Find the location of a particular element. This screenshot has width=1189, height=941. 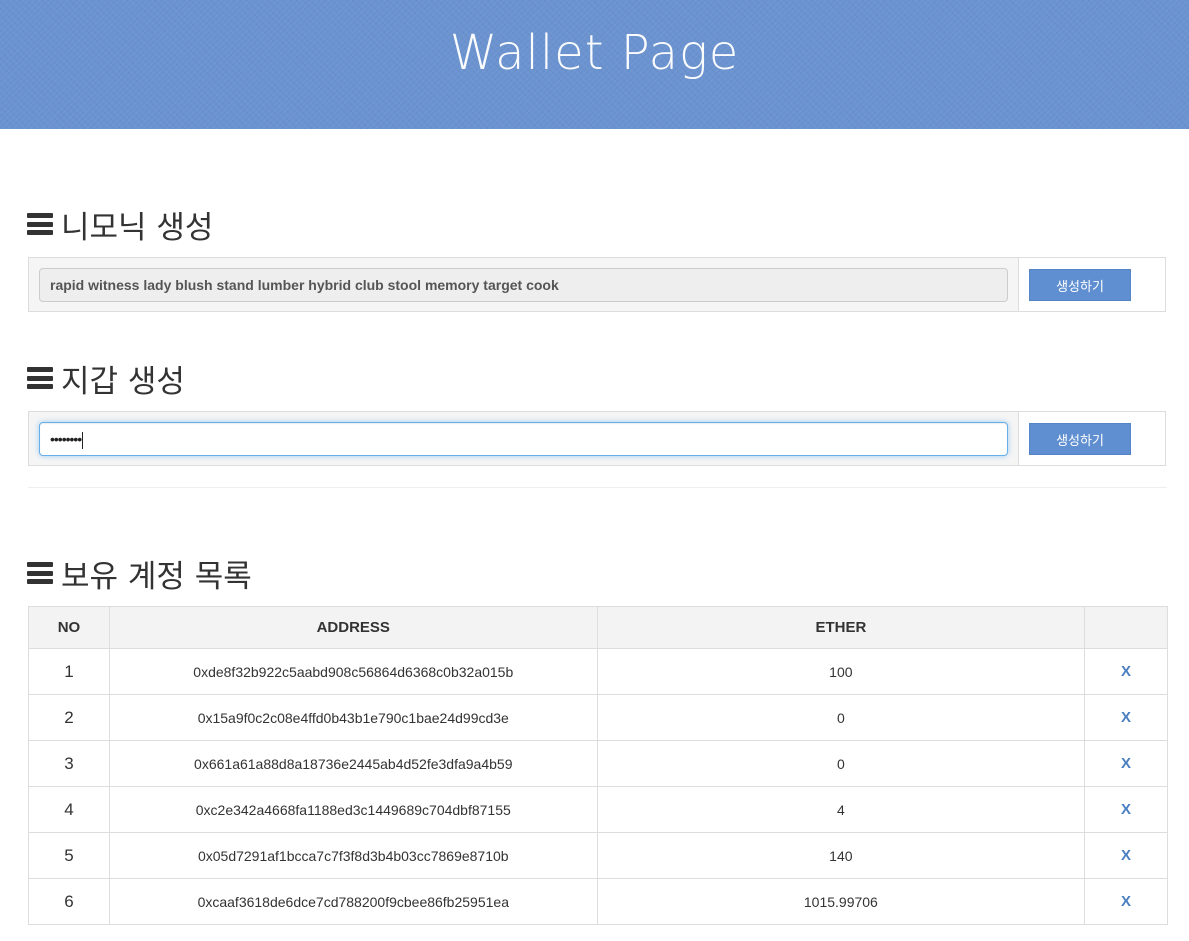

row-no: 5 is located at coordinates (69, 855).